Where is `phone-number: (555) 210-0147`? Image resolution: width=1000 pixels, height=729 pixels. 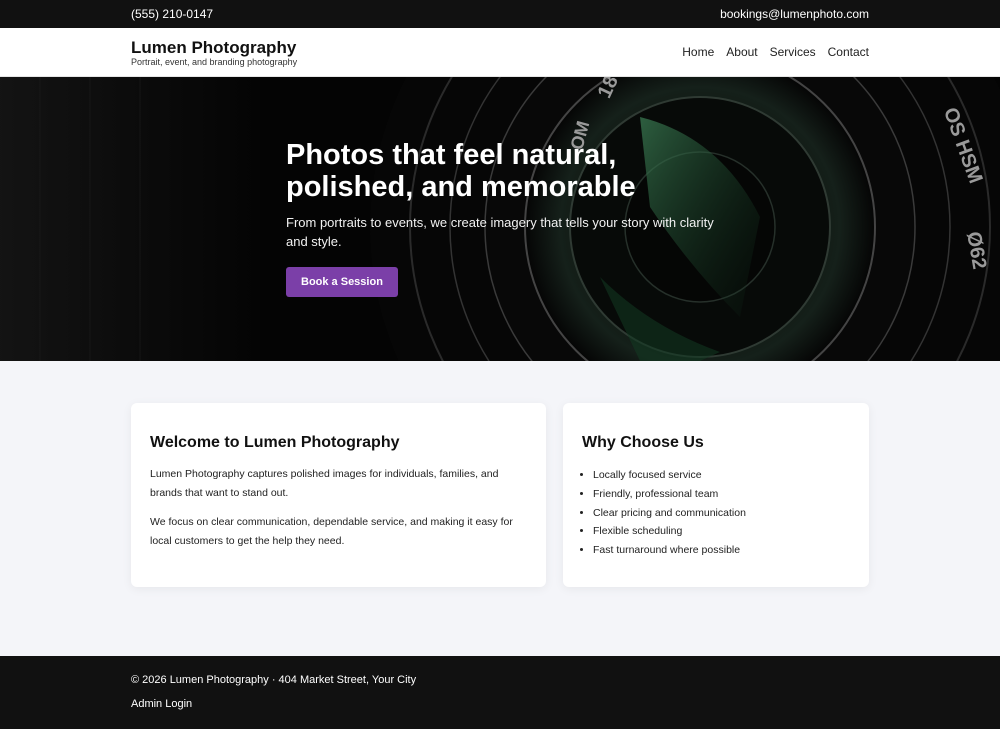 phone-number: (555) 210-0147 is located at coordinates (172, 14).